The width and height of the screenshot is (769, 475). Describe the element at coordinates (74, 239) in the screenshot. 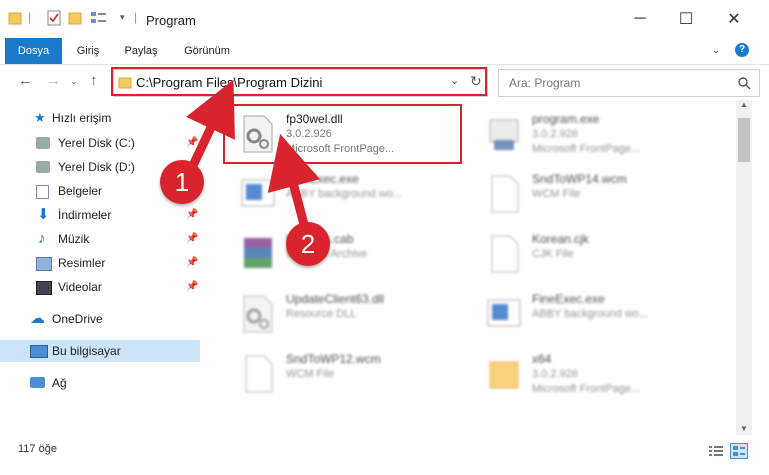

I see `nav-label: Müzik` at that location.